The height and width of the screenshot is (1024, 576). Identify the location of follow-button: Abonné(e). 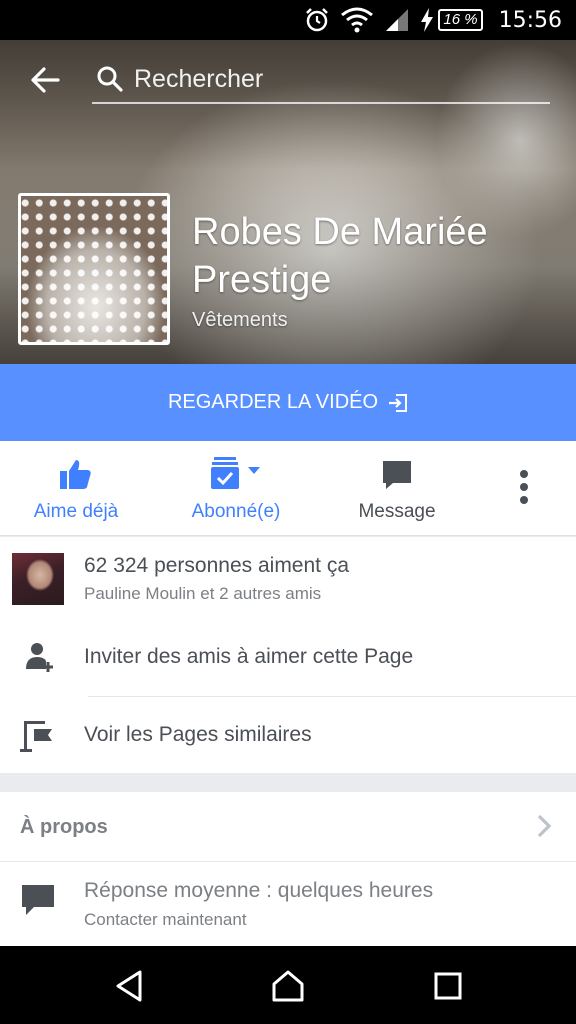
(236, 488).